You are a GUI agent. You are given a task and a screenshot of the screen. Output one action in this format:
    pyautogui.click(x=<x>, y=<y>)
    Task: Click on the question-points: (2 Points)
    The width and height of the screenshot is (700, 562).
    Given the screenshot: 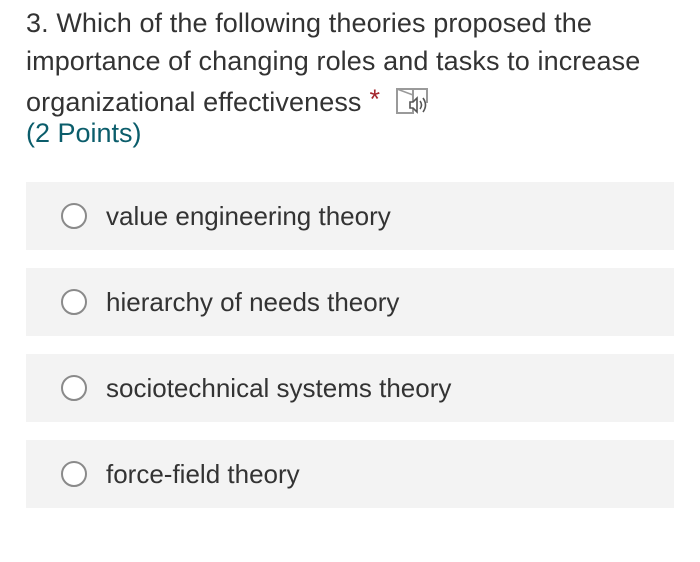 What is the action you would take?
    pyautogui.click(x=84, y=133)
    